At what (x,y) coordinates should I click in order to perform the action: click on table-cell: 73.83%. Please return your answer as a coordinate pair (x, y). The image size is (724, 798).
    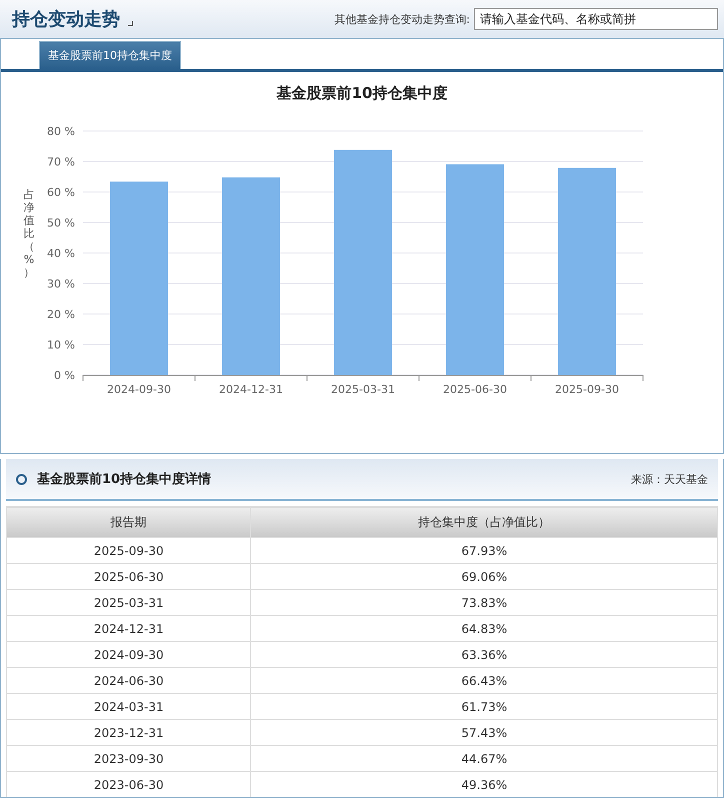
    Looking at the image, I should click on (484, 603).